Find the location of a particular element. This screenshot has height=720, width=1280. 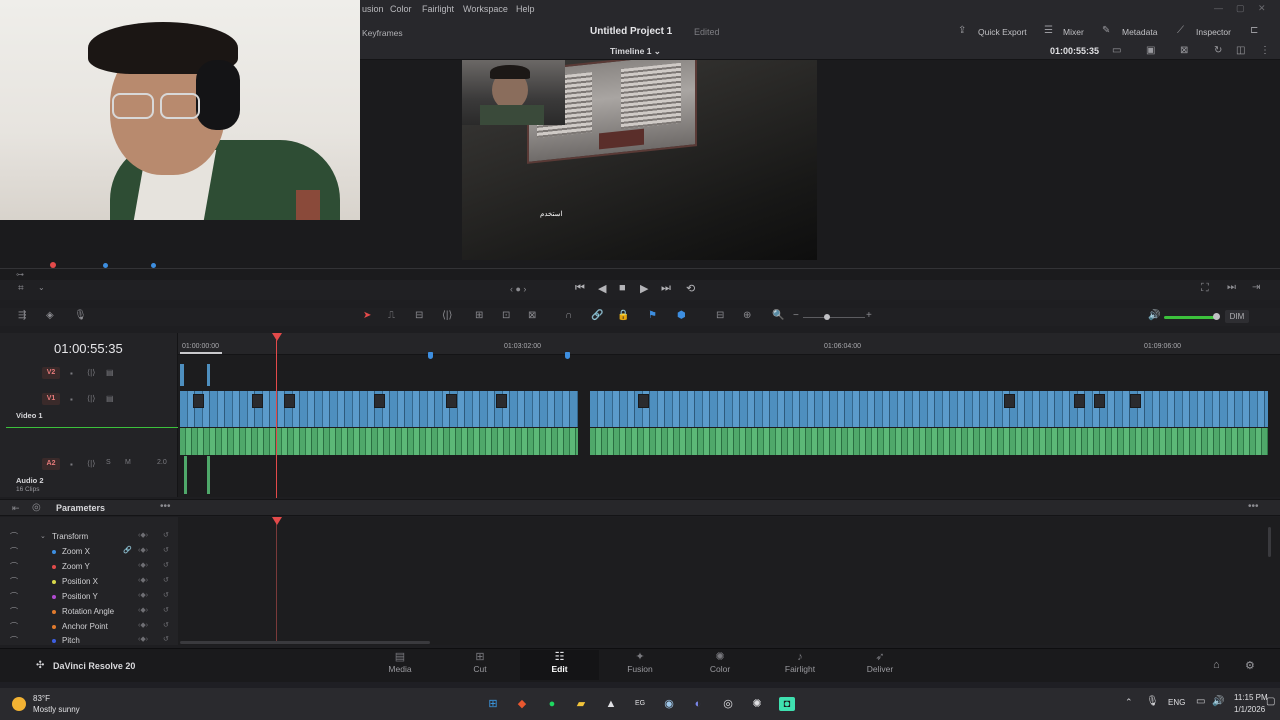

selection-tool-icon: ➤ is located at coordinates (367, 315).